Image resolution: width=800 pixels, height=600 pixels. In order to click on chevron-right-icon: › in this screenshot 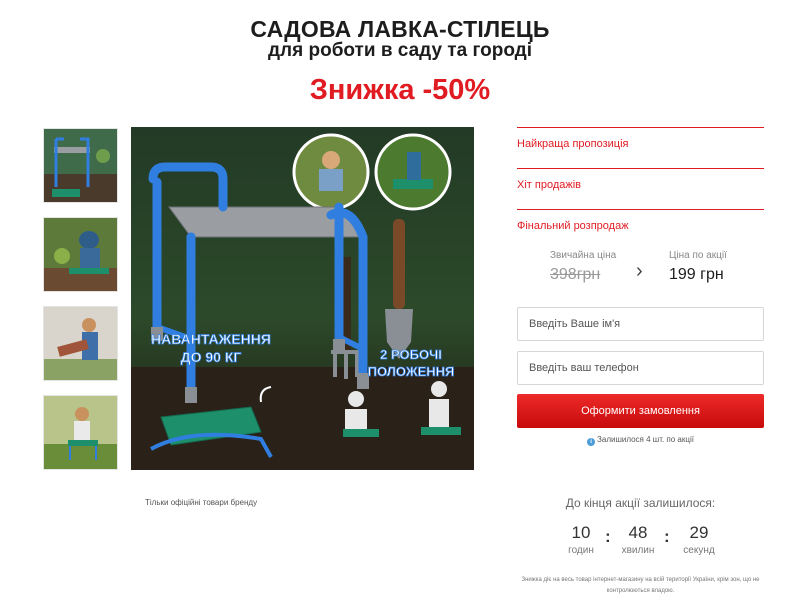, I will do `click(639, 271)`.